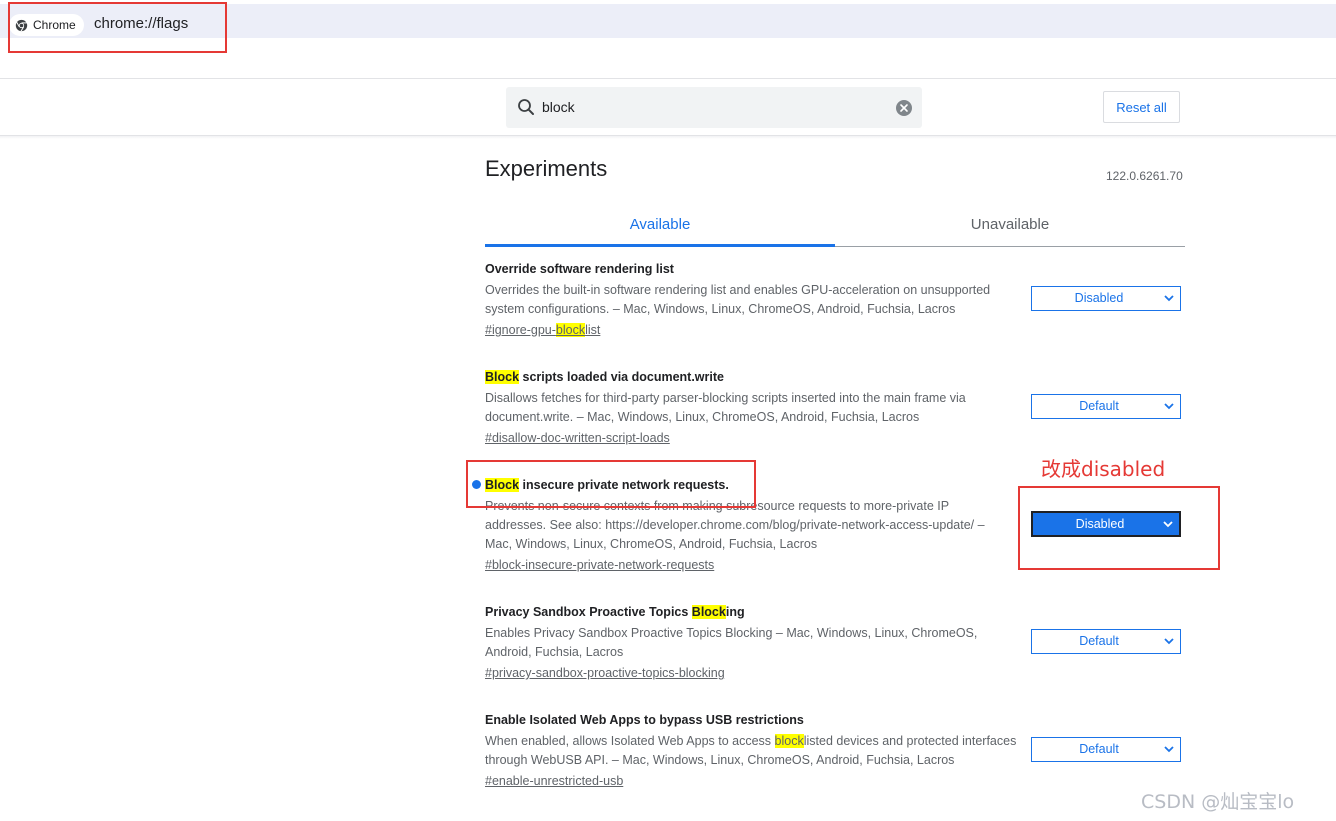  I want to click on annotation-text: 改成disabled, so click(1103, 469).